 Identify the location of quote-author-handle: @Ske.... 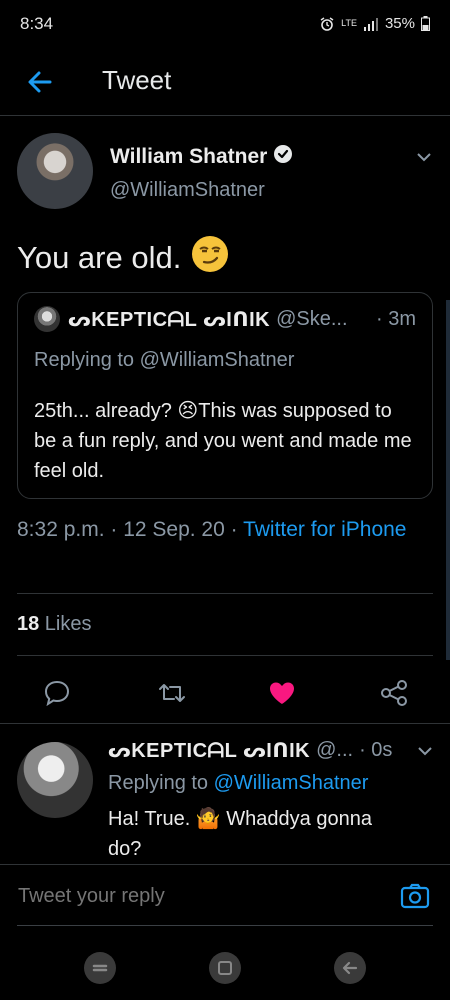
(312, 318).